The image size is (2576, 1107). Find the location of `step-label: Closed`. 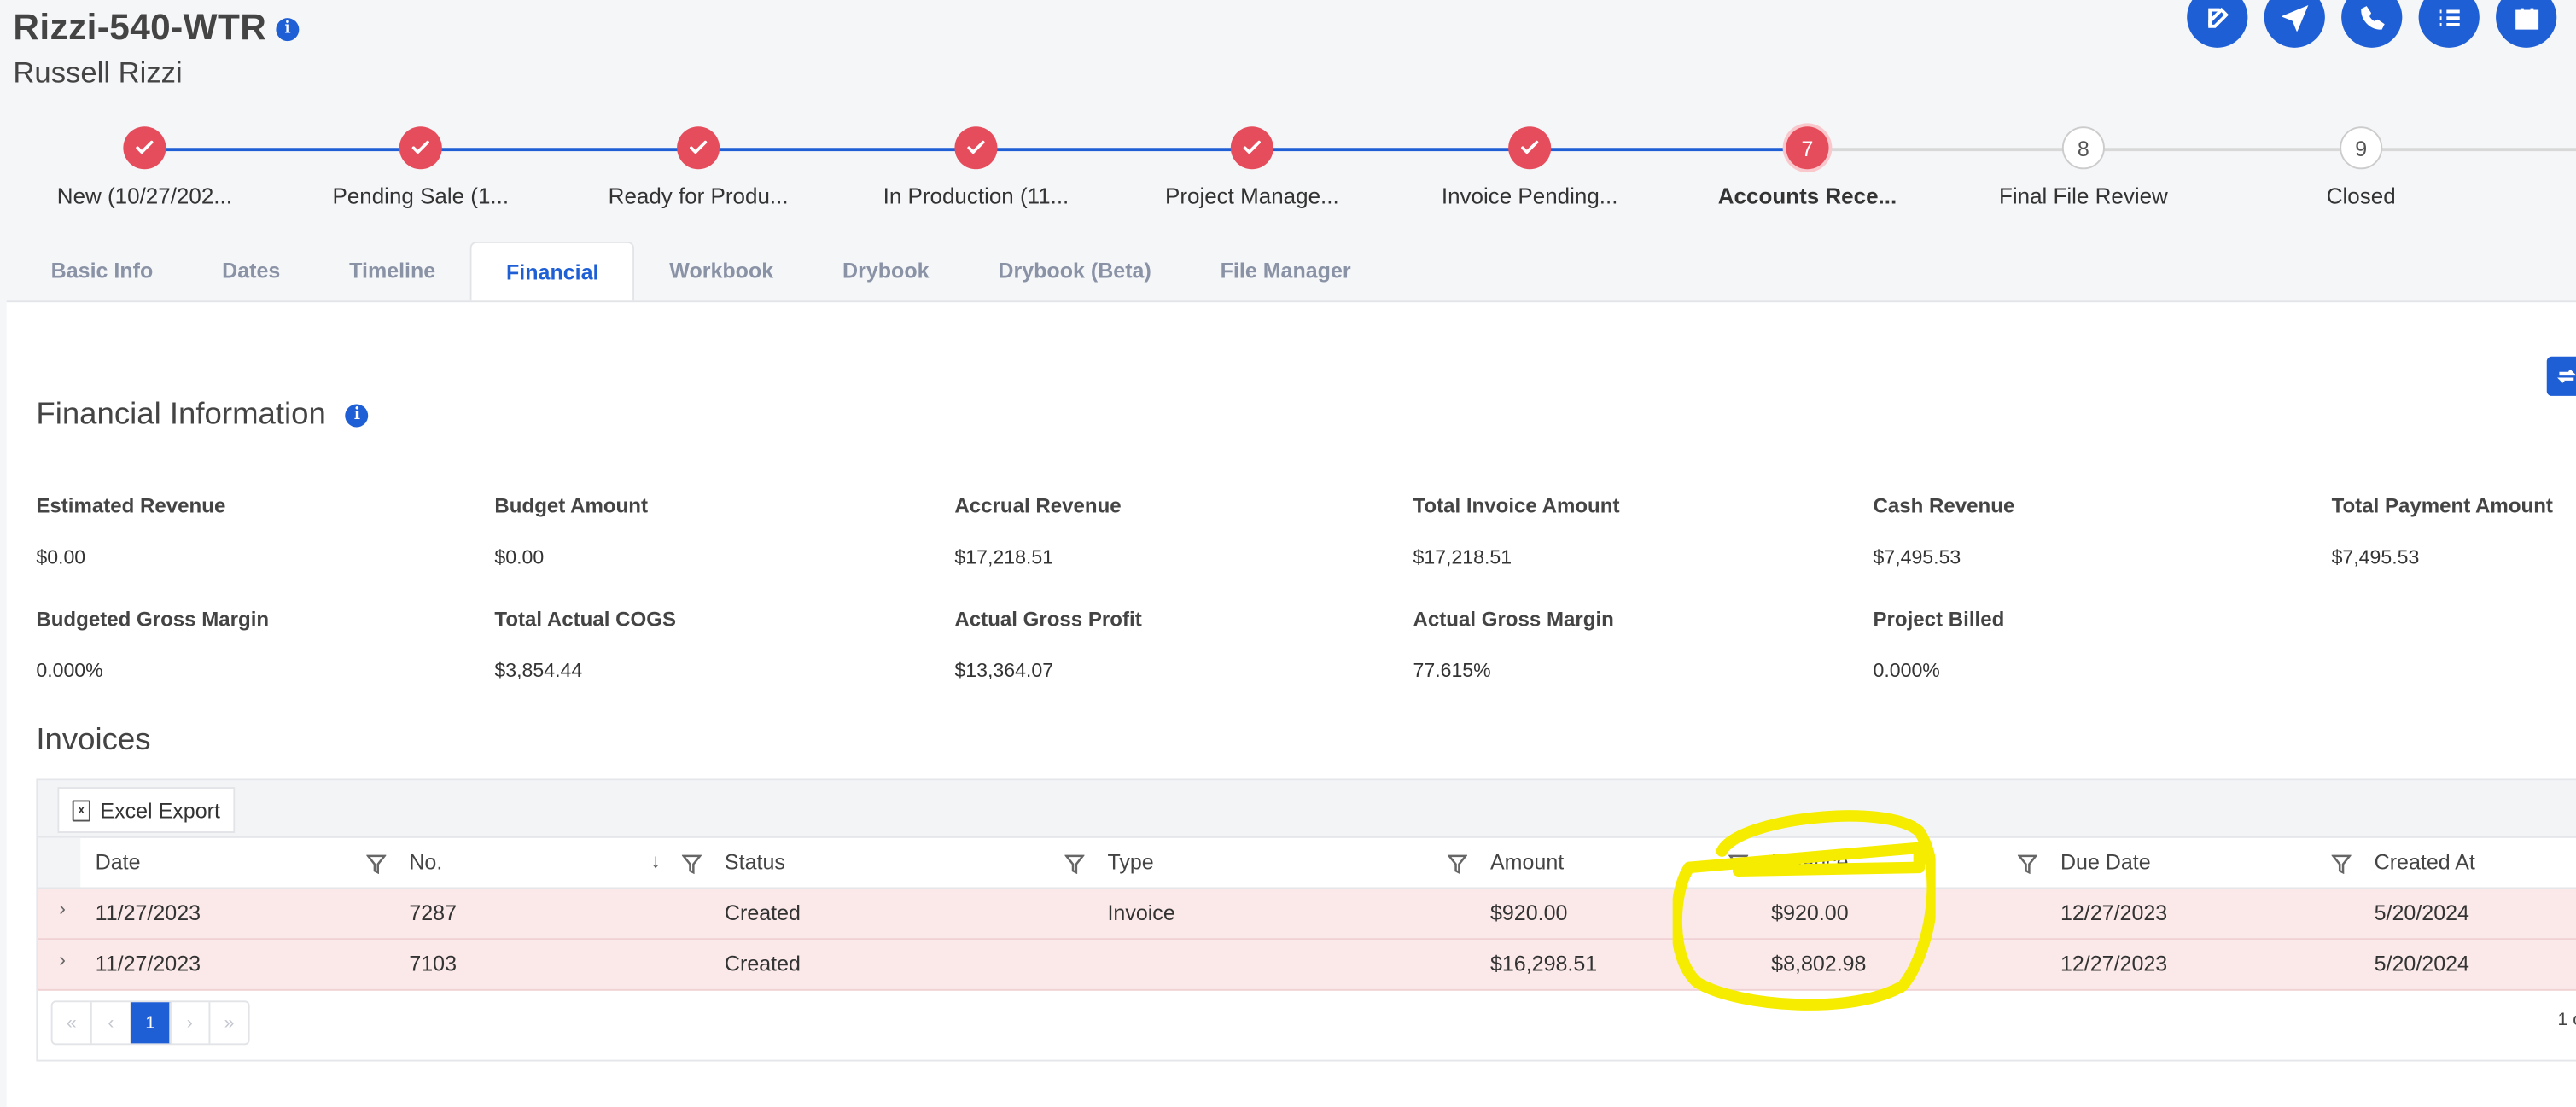

step-label: Closed is located at coordinates (2361, 196).